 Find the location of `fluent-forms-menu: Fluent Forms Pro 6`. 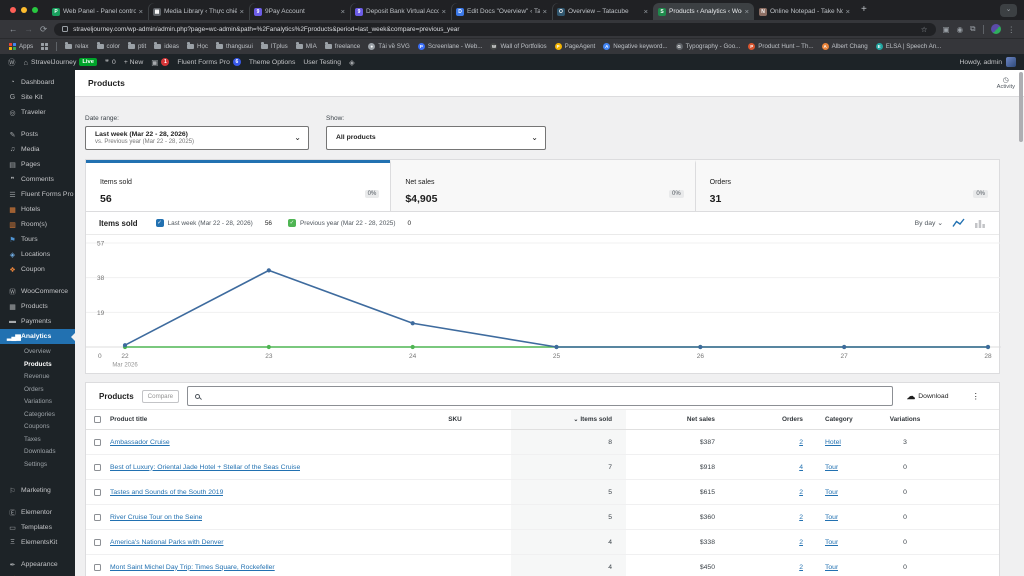

fluent-forms-menu: Fluent Forms Pro 6 is located at coordinates (209, 62).